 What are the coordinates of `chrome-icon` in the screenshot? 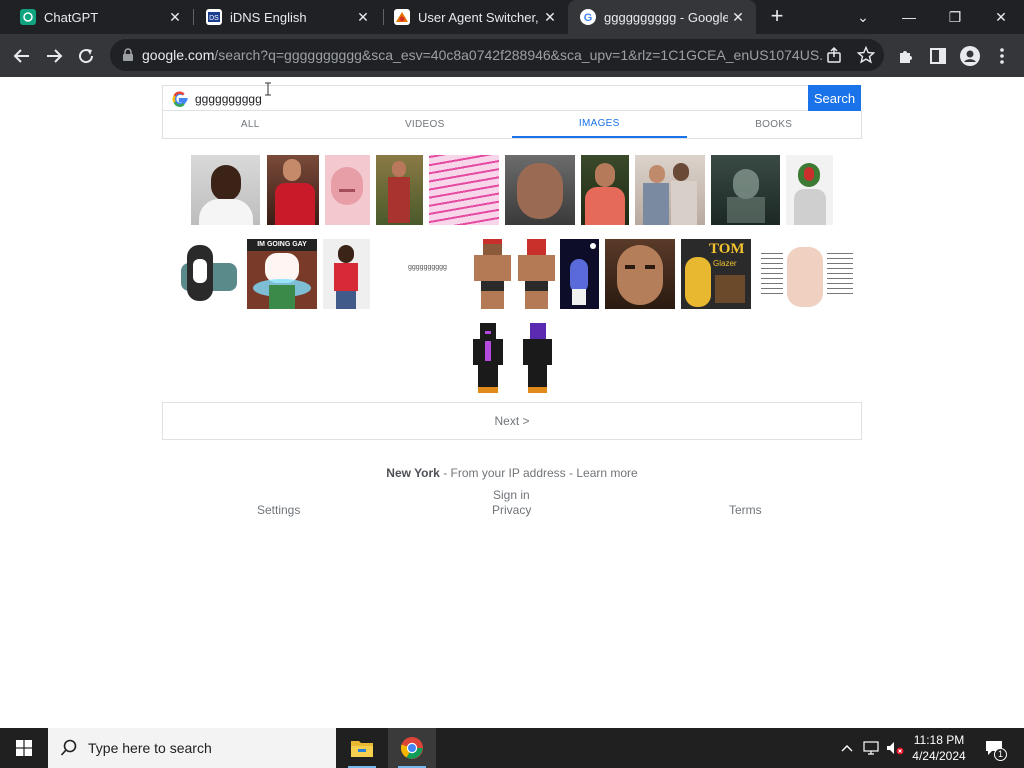 It's located at (411, 748).